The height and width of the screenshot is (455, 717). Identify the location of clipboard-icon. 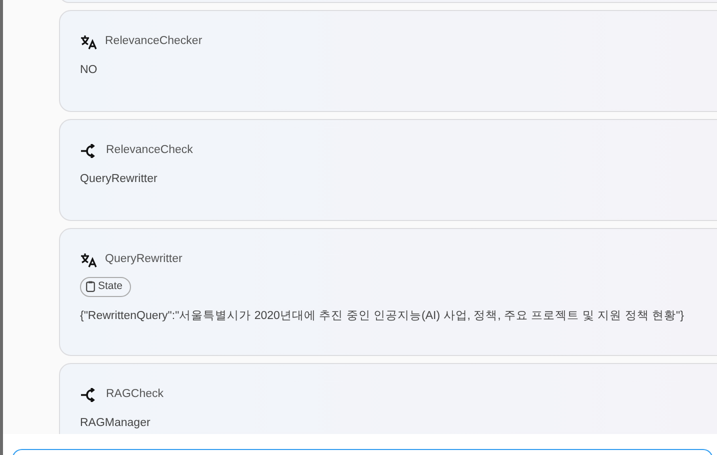
(90, 286).